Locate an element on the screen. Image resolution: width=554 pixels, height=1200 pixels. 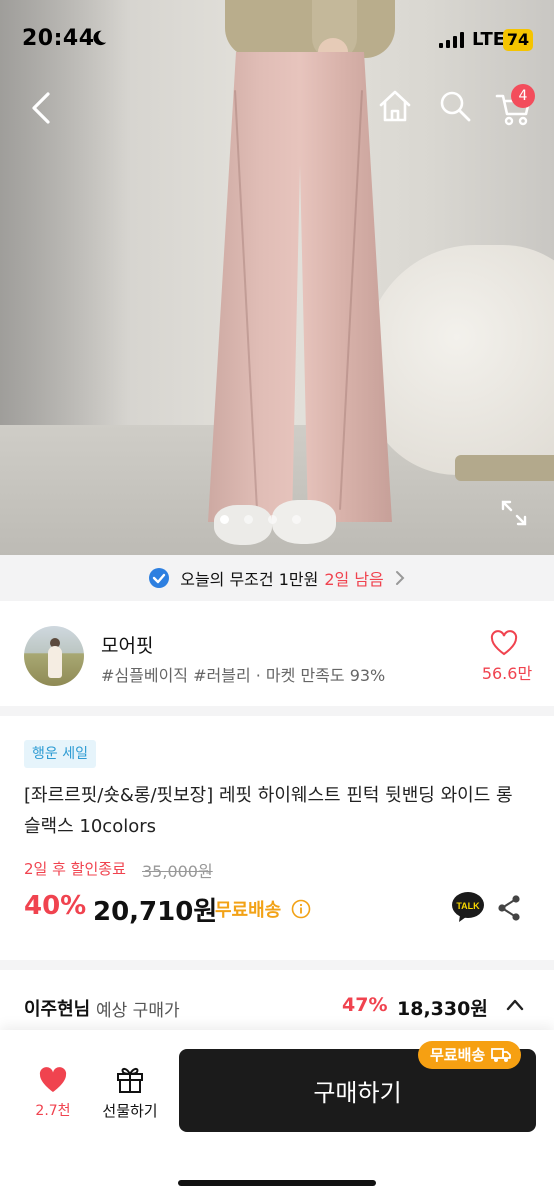
status-time: 20:44 is located at coordinates (58, 38).